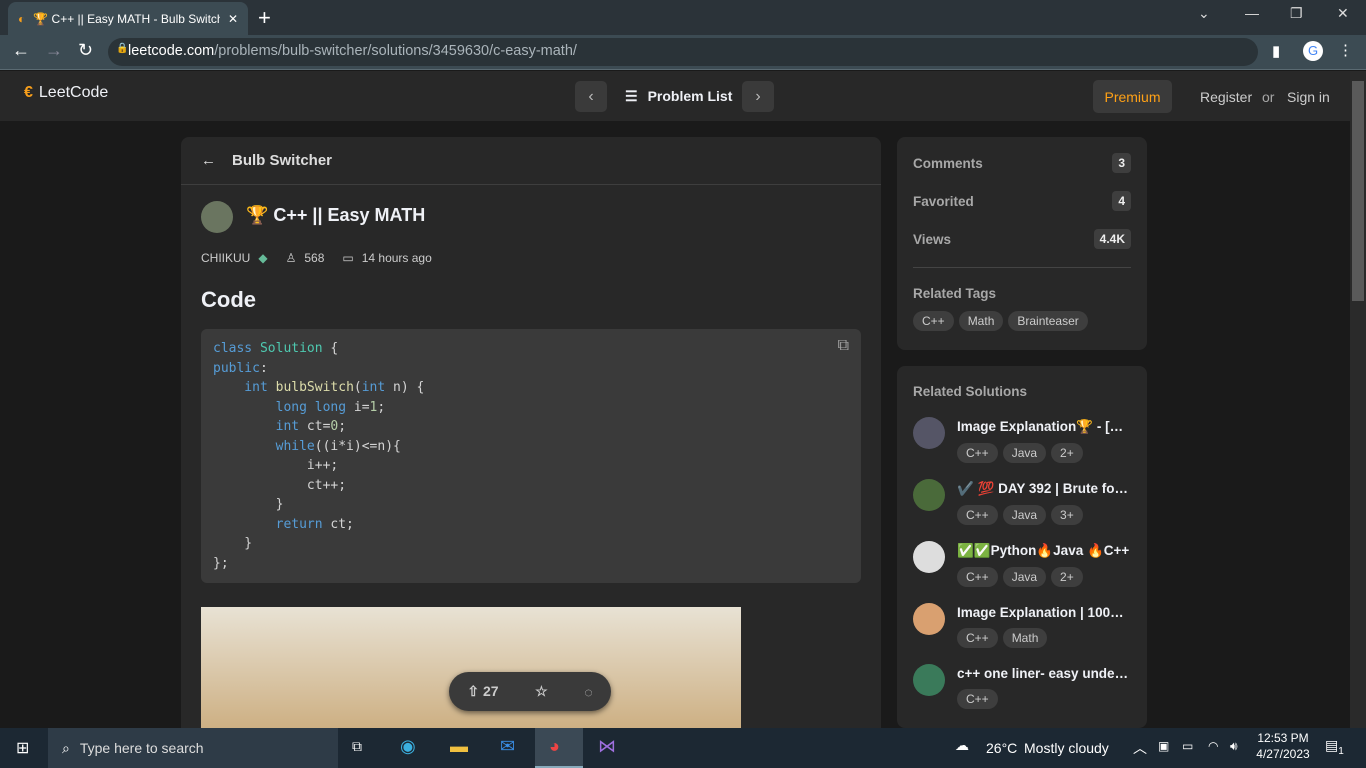 This screenshot has height=768, width=1366. I want to click on file-explorer-icon: ▬, so click(459, 746).